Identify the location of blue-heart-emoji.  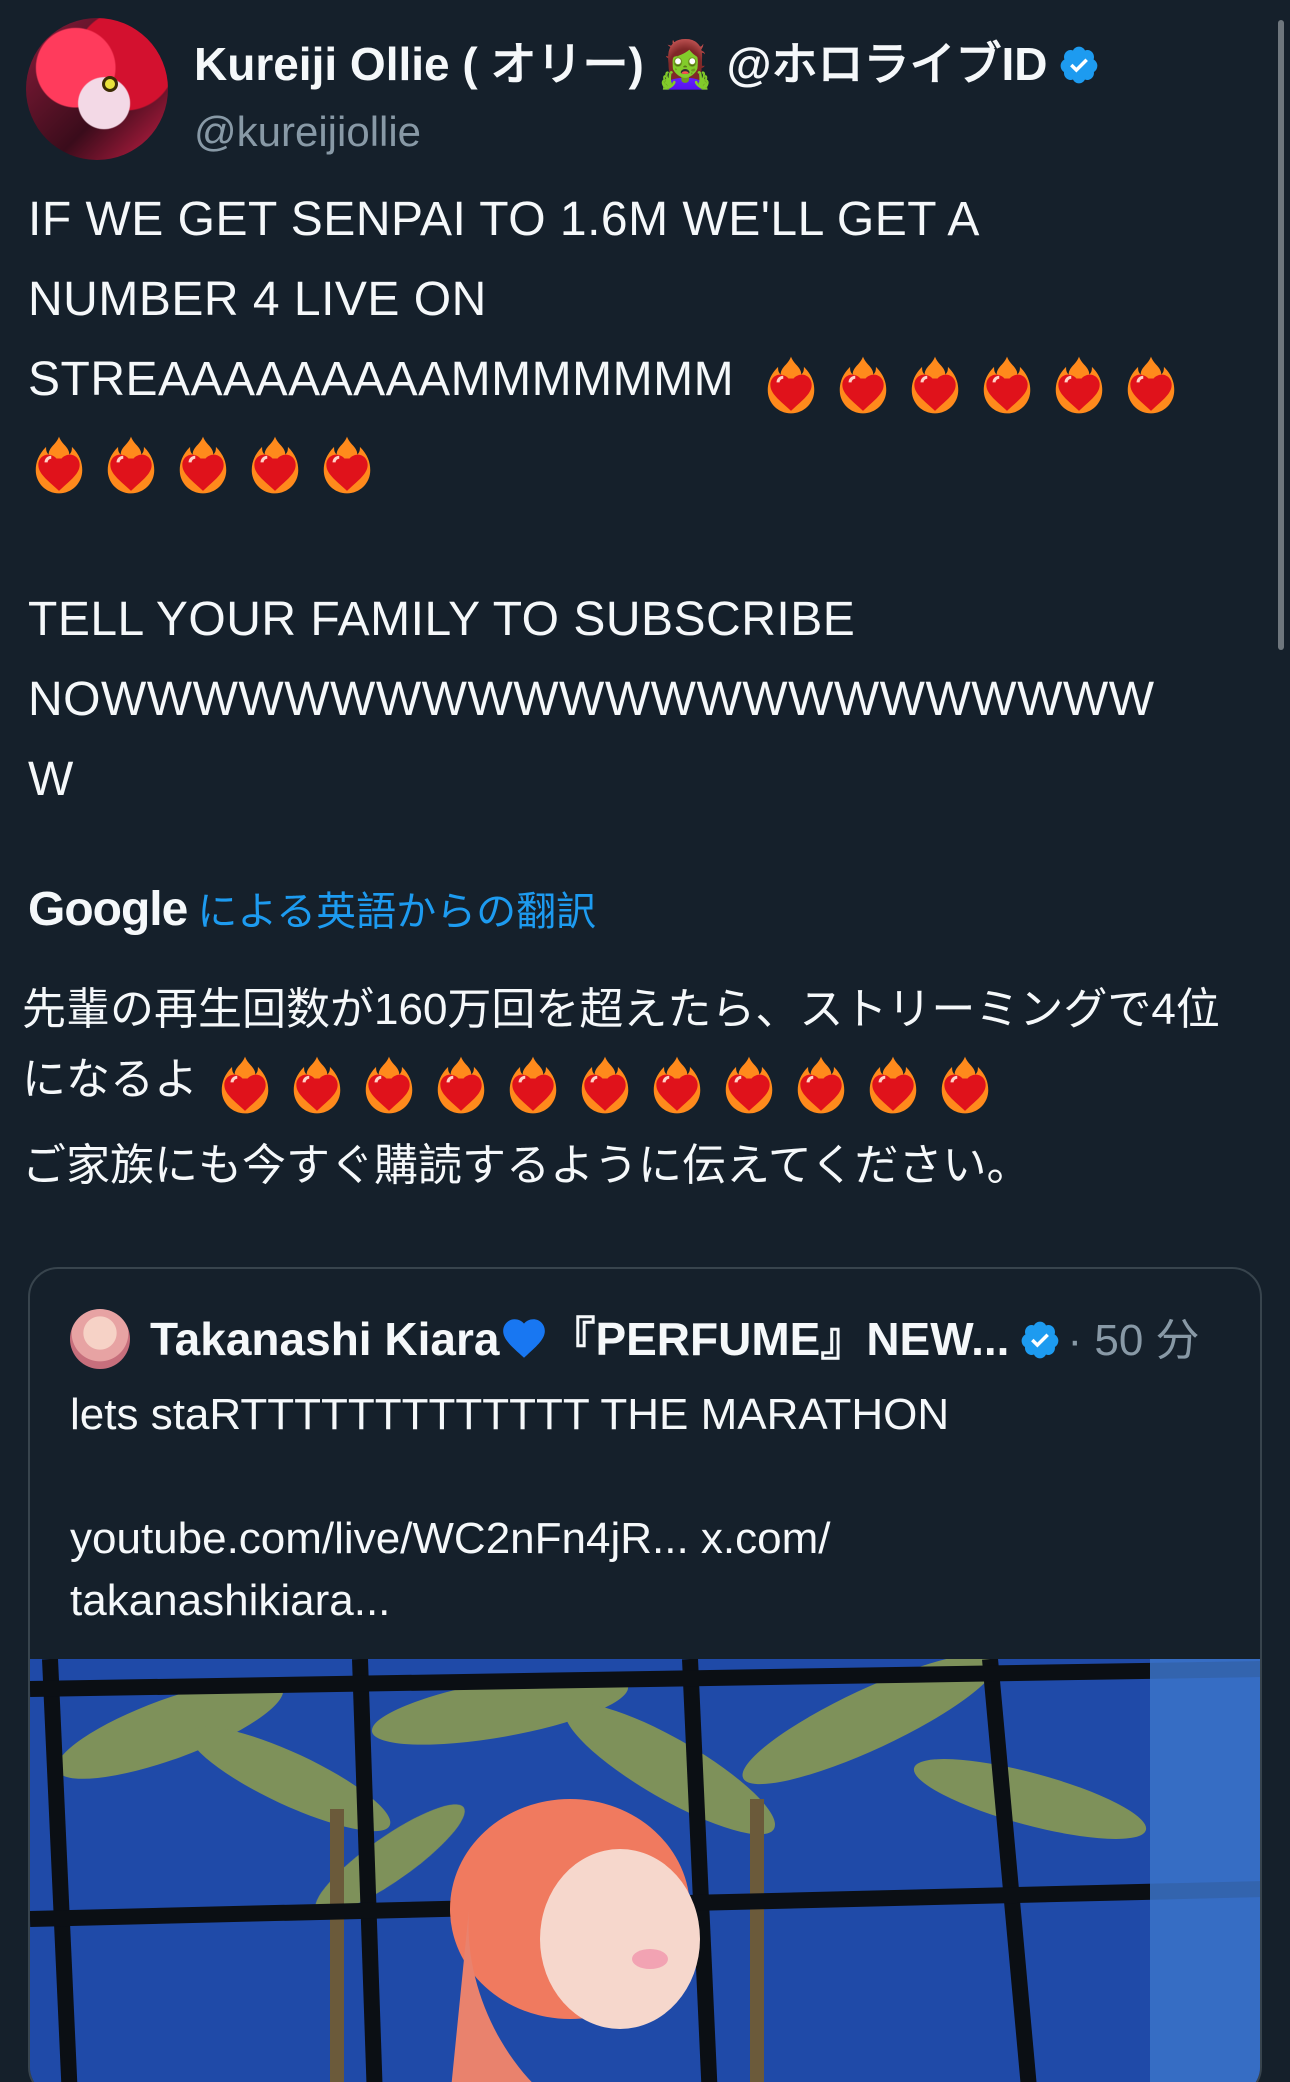
(524, 1338).